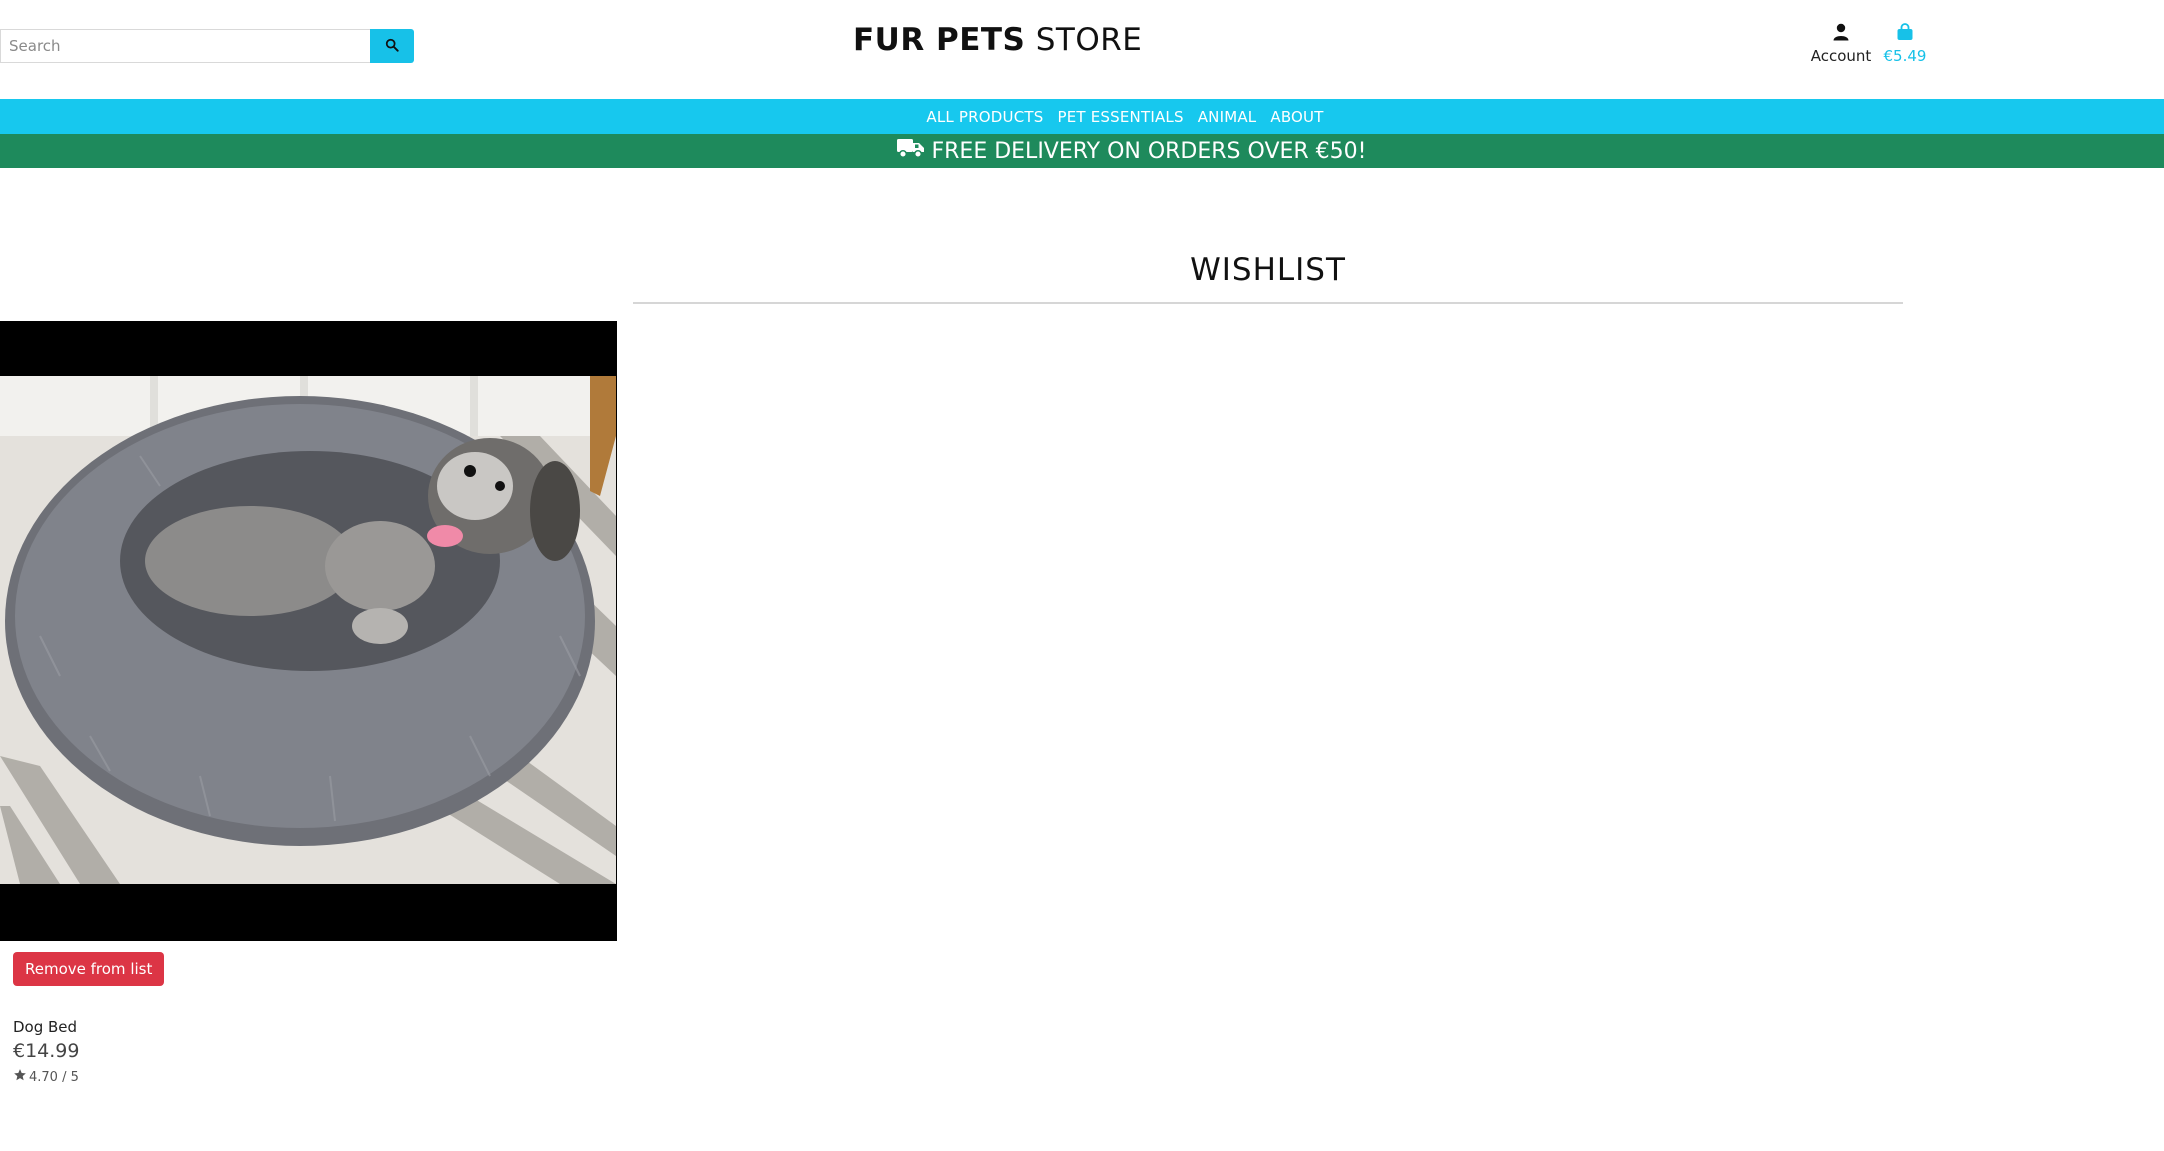 Image resolution: width=2164 pixels, height=1151 pixels. I want to click on free-delivery-text: FREE DELIVERY ON ORDERS OVER €50!, so click(1149, 151).